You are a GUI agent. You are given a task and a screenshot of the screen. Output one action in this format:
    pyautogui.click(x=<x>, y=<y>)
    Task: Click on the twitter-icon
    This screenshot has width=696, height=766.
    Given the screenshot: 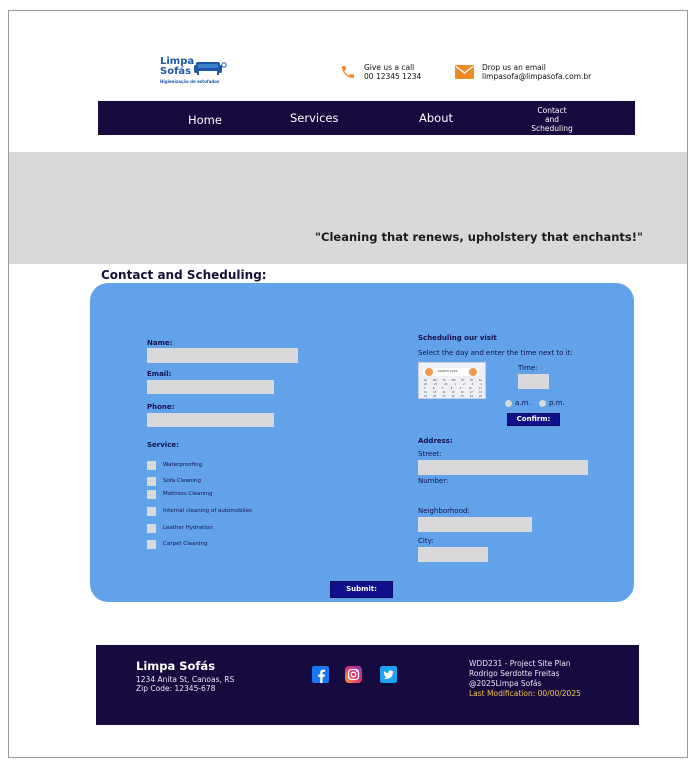 What is the action you would take?
    pyautogui.click(x=388, y=674)
    